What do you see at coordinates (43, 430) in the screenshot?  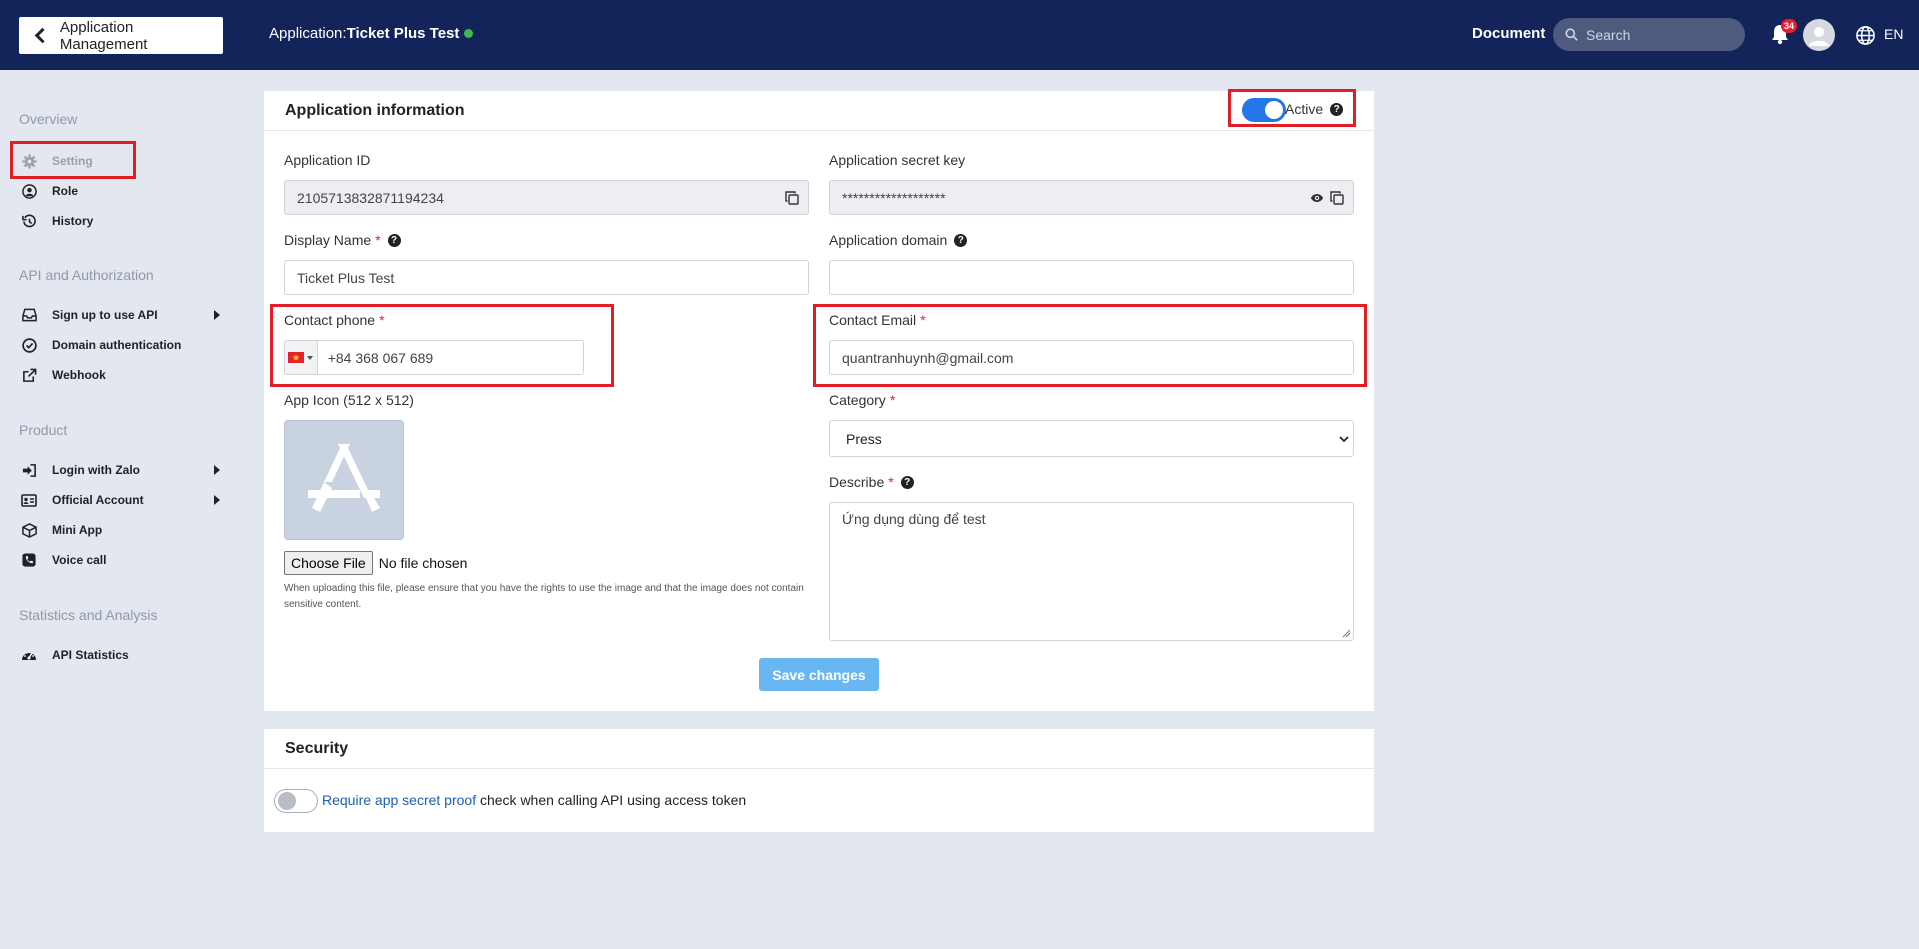 I see `sidebar-section-product: Product` at bounding box center [43, 430].